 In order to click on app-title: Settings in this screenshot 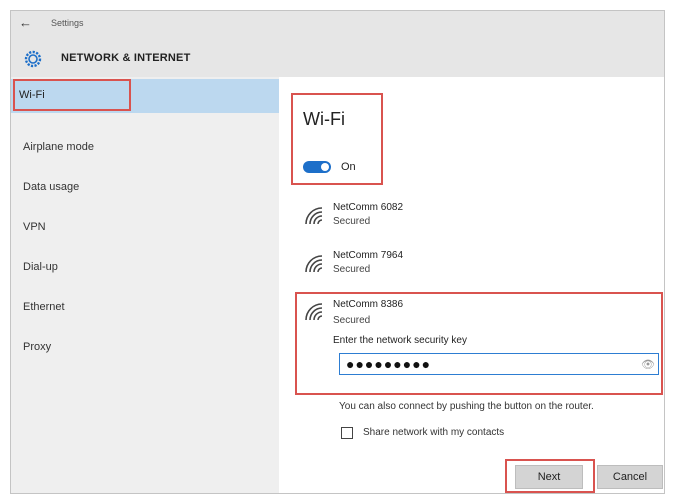, I will do `click(67, 23)`.